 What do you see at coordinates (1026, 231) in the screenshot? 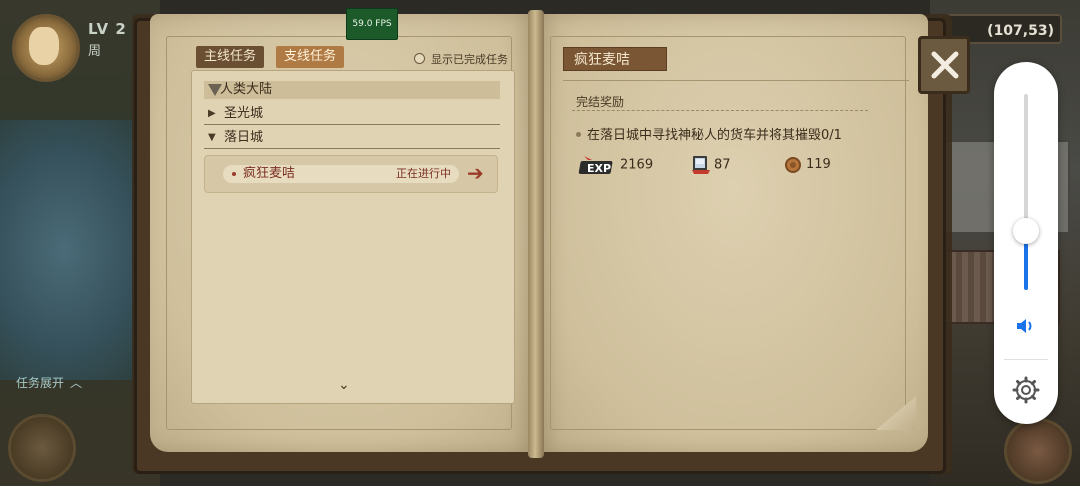
I see `volume-slider-thumb` at bounding box center [1026, 231].